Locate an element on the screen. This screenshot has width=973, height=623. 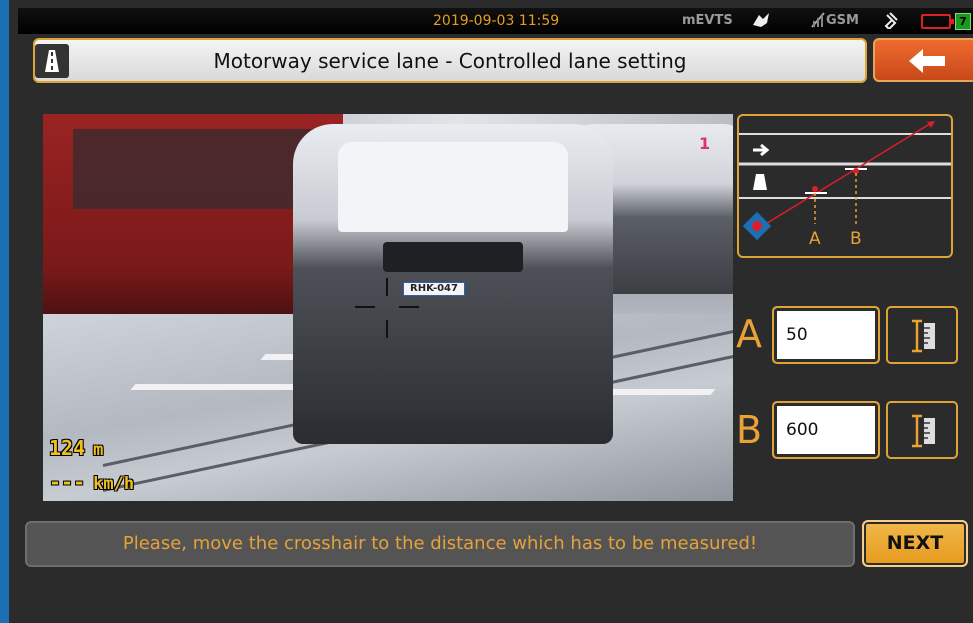
field-b-input is located at coordinates (826, 430).